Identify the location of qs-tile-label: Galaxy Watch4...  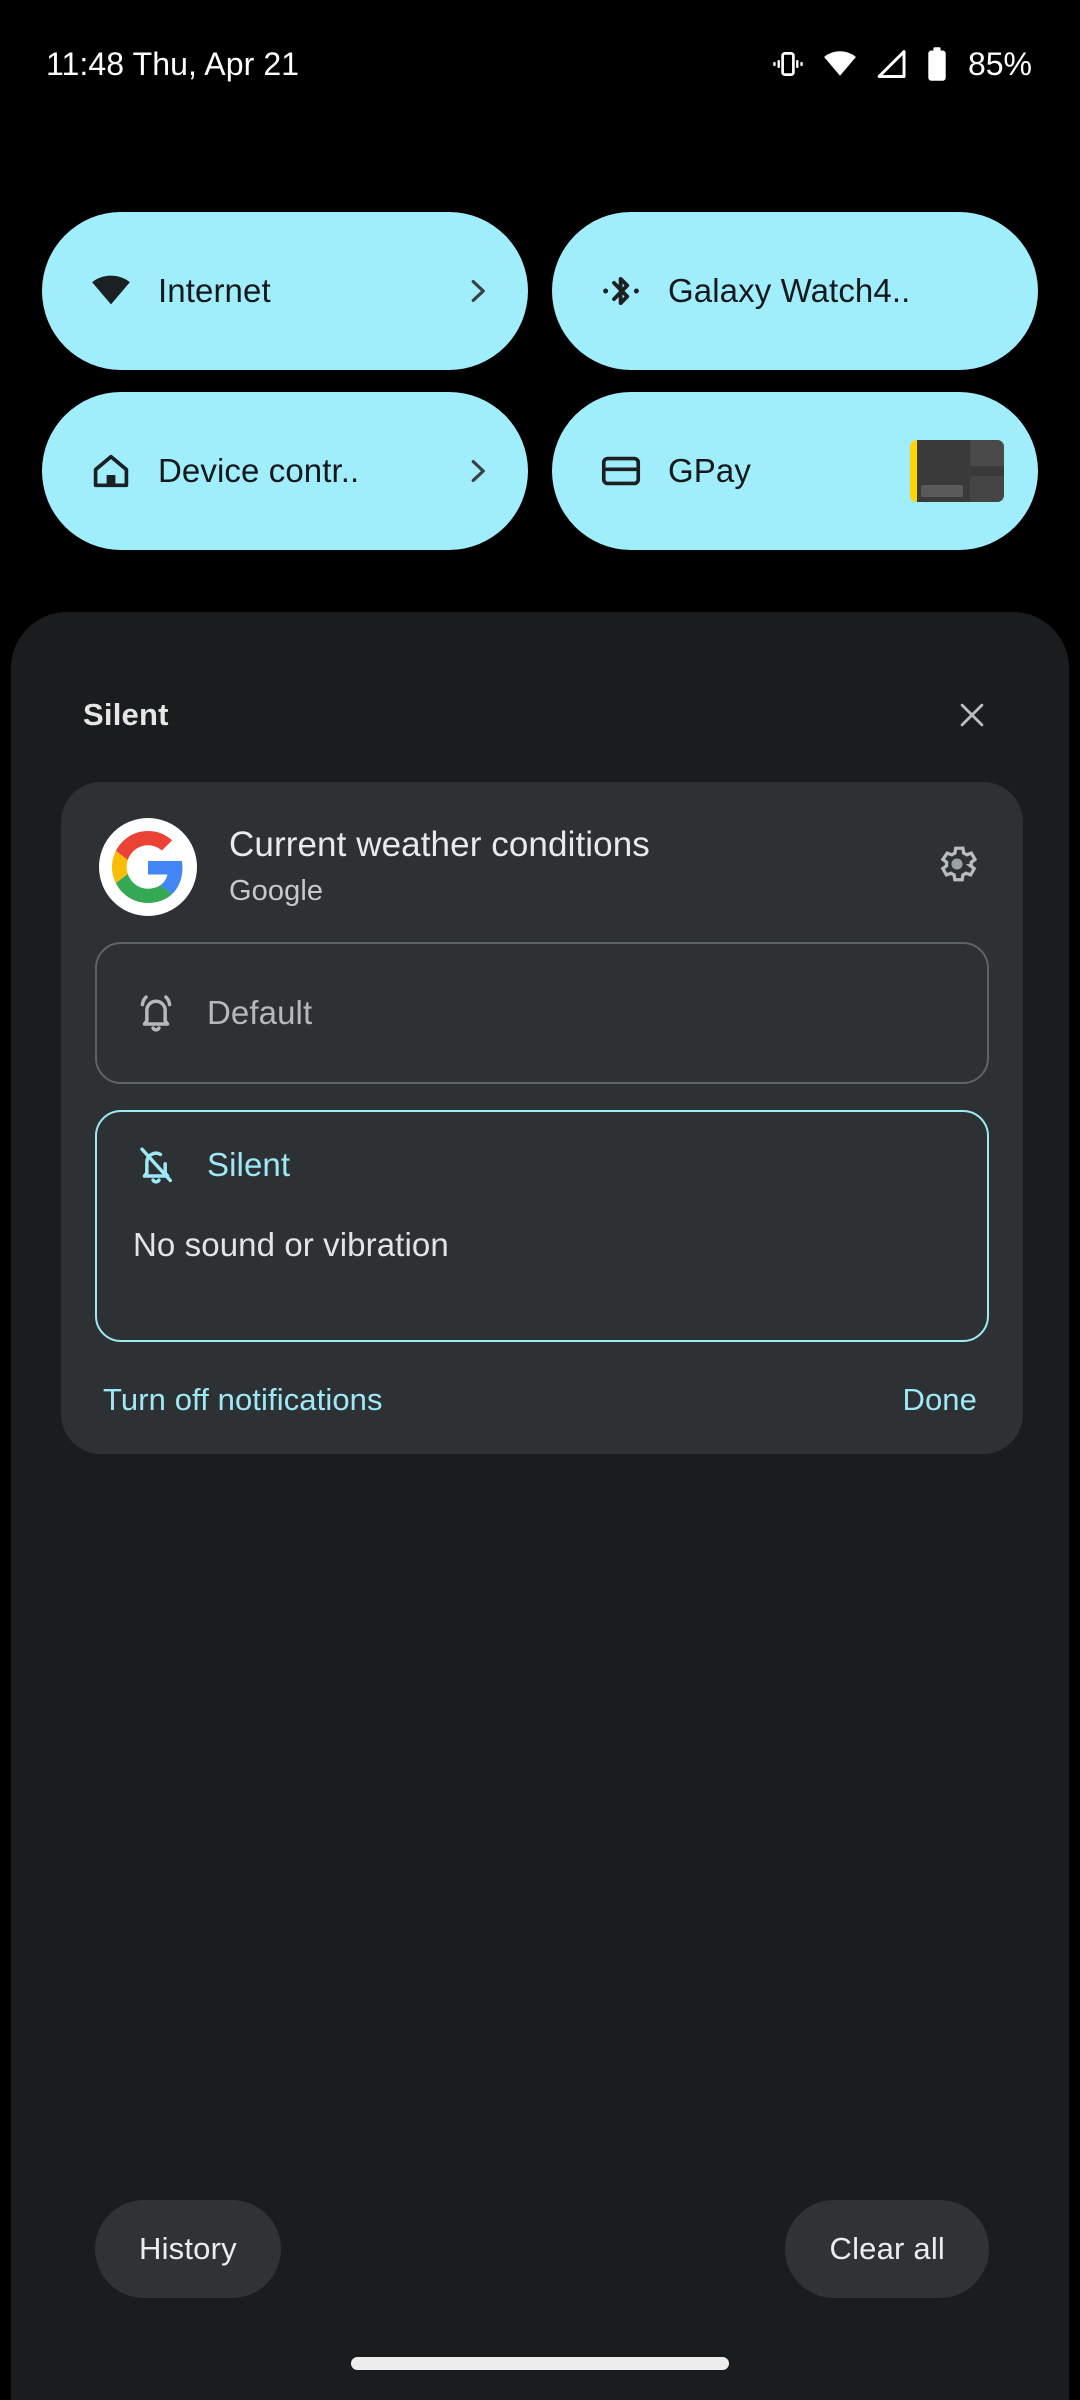
(789, 290).